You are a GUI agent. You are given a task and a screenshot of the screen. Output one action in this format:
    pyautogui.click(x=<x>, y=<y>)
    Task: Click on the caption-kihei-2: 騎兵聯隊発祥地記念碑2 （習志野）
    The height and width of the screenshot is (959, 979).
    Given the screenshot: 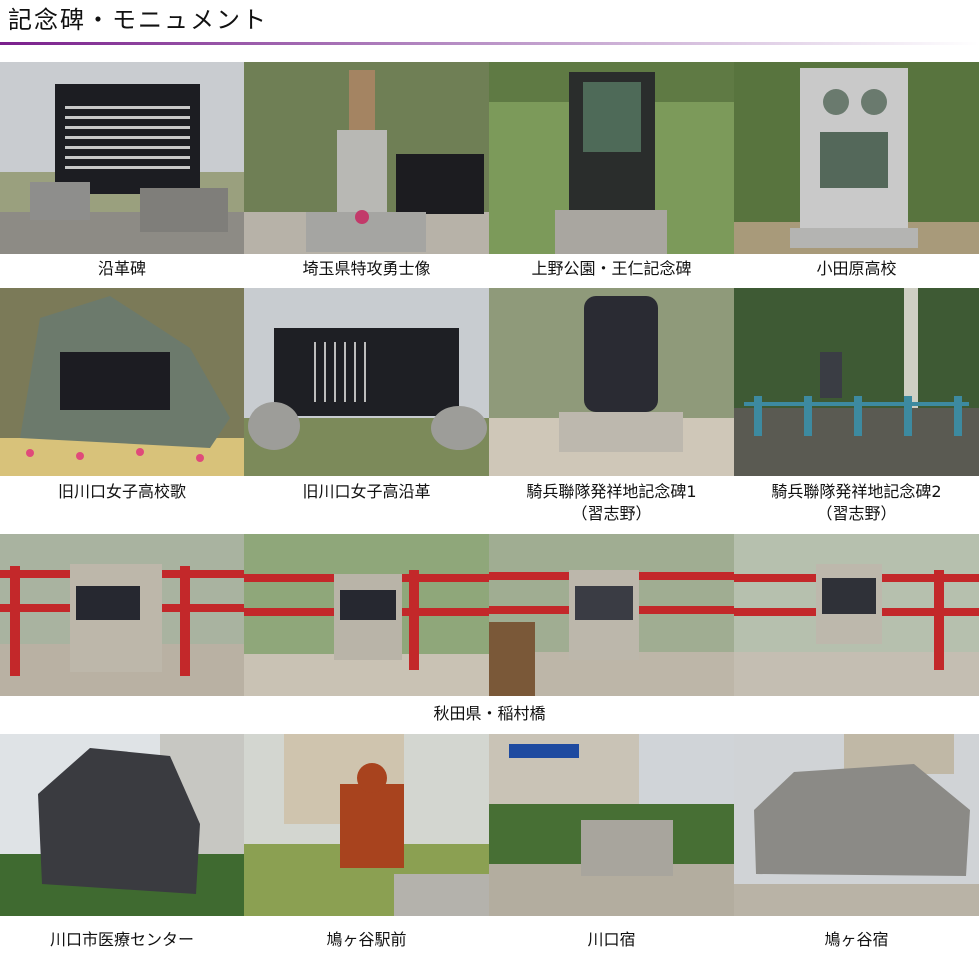 What is the action you would take?
    pyautogui.click(x=856, y=502)
    